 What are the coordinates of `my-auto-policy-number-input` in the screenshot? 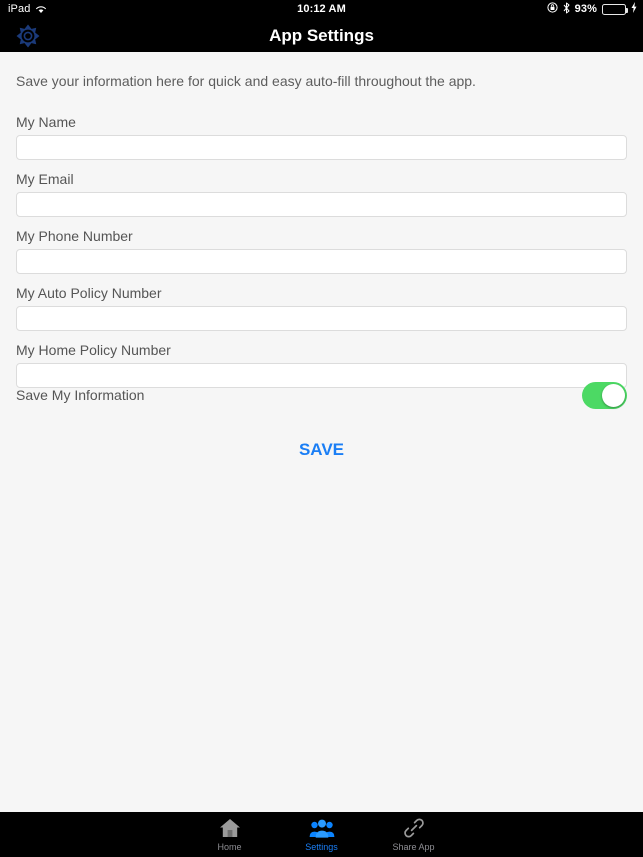 It's located at (321, 318).